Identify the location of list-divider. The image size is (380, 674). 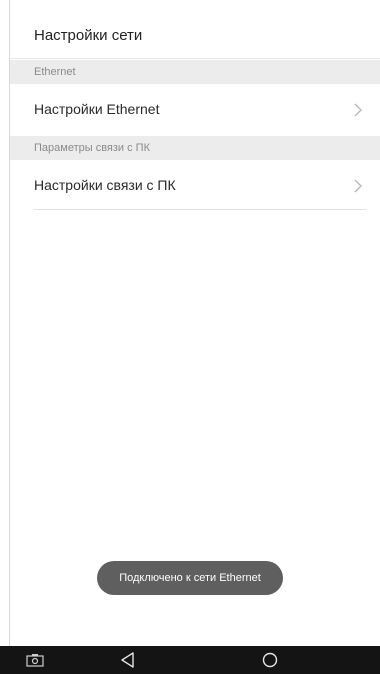
(200, 209).